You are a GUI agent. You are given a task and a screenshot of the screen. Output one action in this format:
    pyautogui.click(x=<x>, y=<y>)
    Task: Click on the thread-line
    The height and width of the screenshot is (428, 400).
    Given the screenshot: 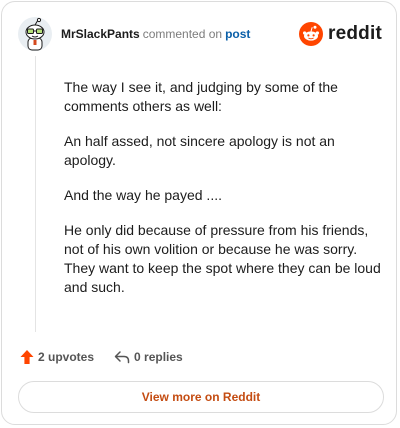 What is the action you would take?
    pyautogui.click(x=35, y=194)
    